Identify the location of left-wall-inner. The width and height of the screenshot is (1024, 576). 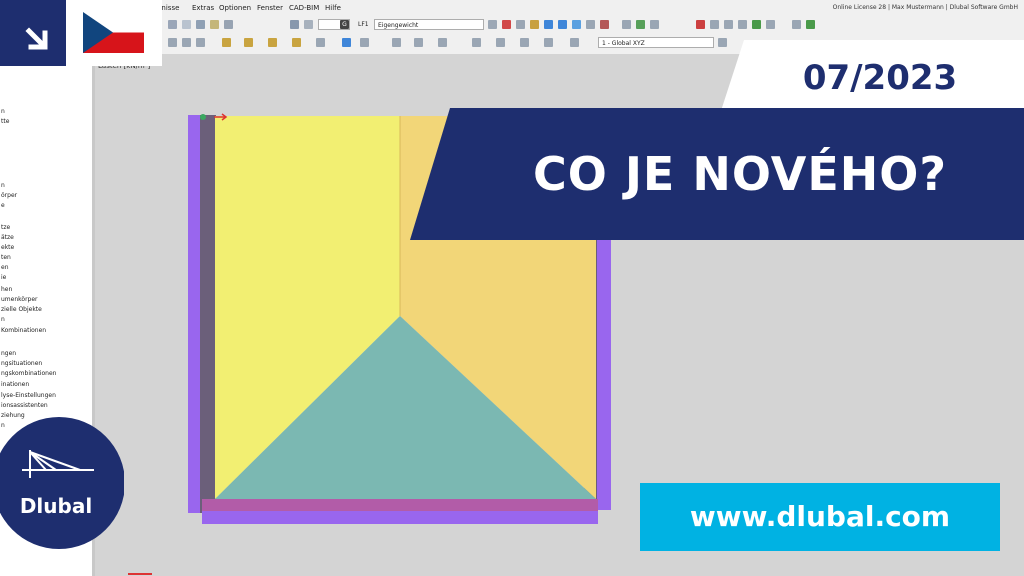
(208, 314).